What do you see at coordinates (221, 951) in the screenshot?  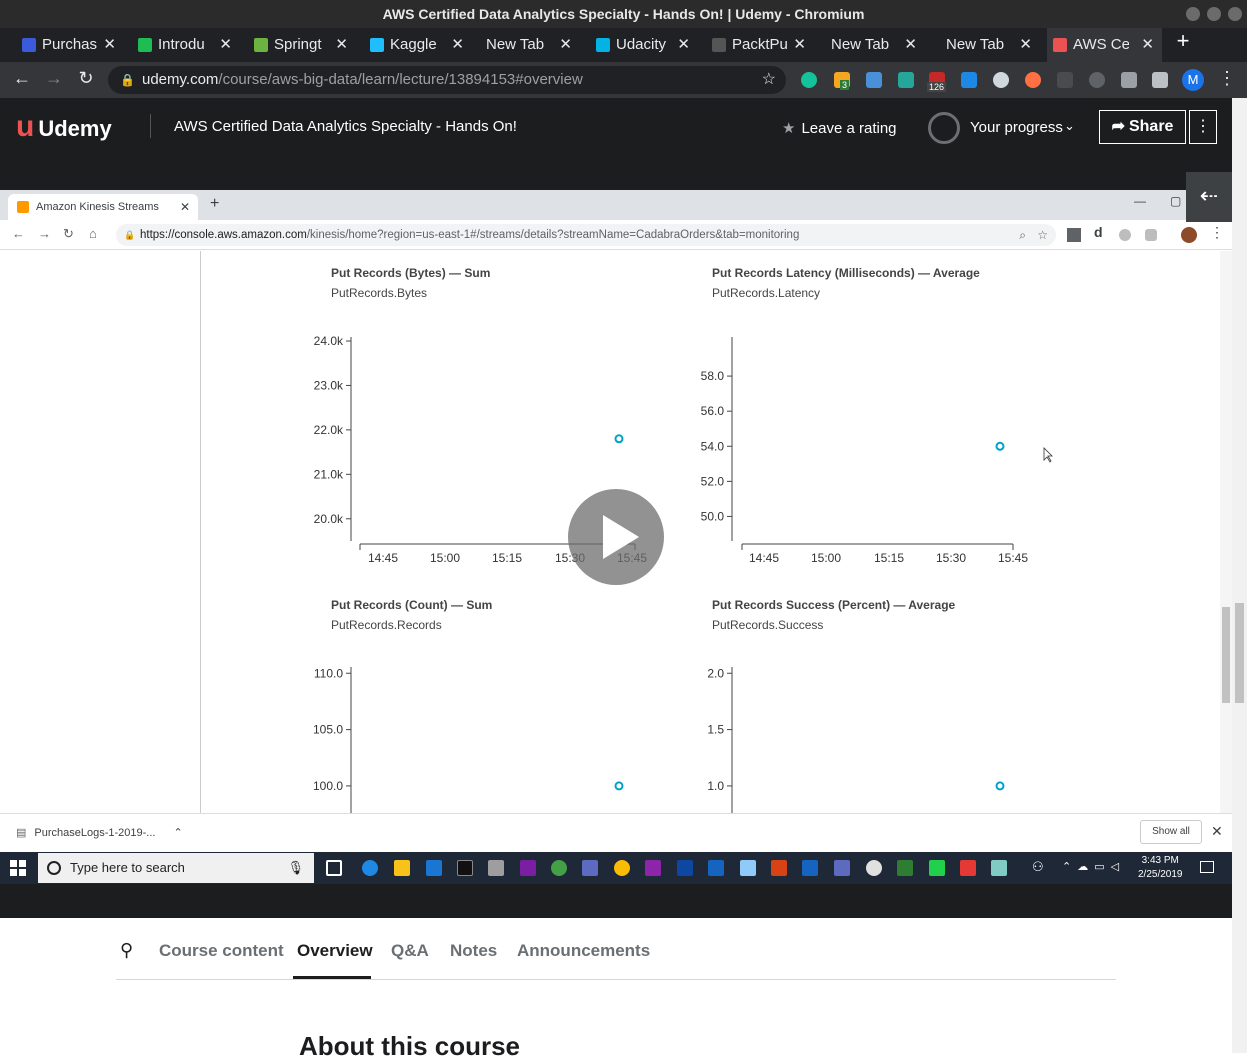 I see `tab-course-content: Course content` at bounding box center [221, 951].